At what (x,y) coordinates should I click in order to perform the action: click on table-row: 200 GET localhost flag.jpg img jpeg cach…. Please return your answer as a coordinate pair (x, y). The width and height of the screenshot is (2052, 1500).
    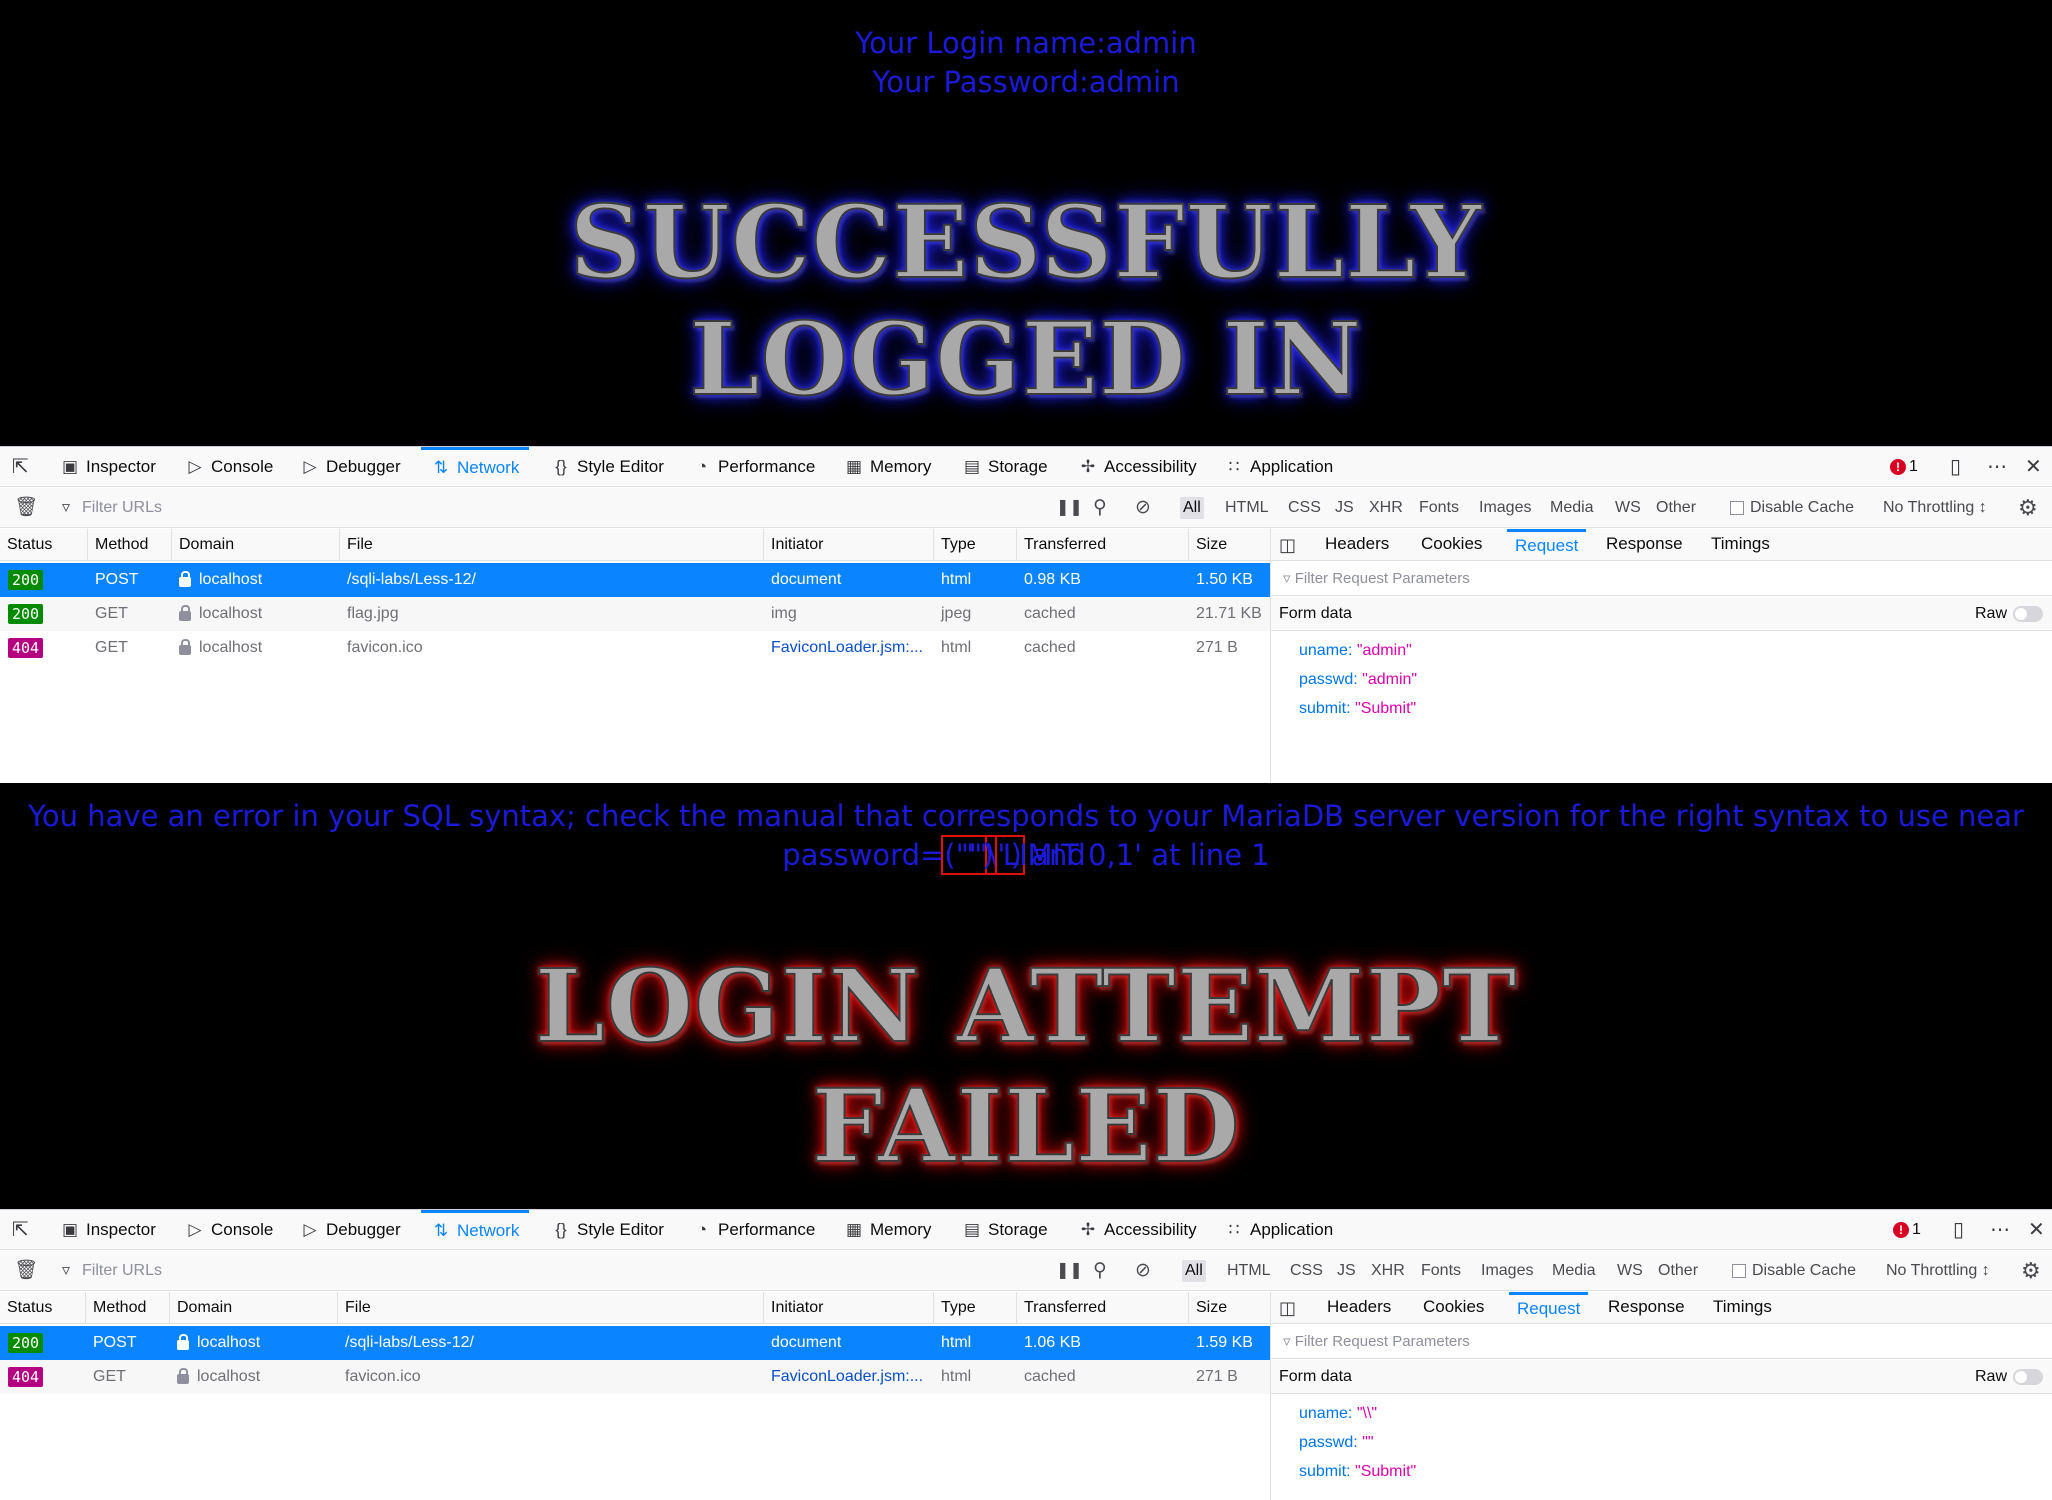
    Looking at the image, I should click on (635, 614).